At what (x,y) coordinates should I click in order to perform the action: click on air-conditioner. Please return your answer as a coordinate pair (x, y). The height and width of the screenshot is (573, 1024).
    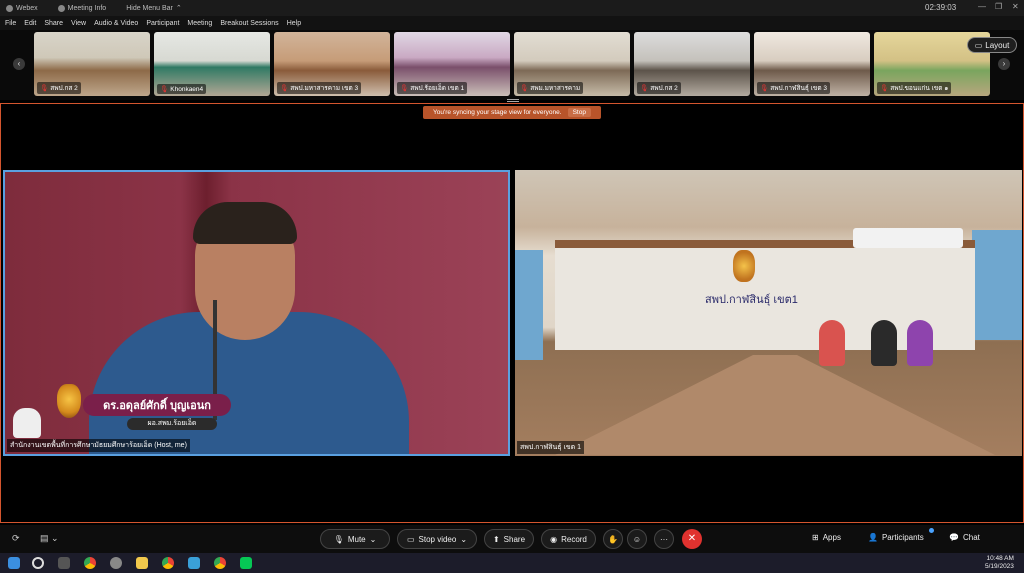
    Looking at the image, I should click on (908, 238).